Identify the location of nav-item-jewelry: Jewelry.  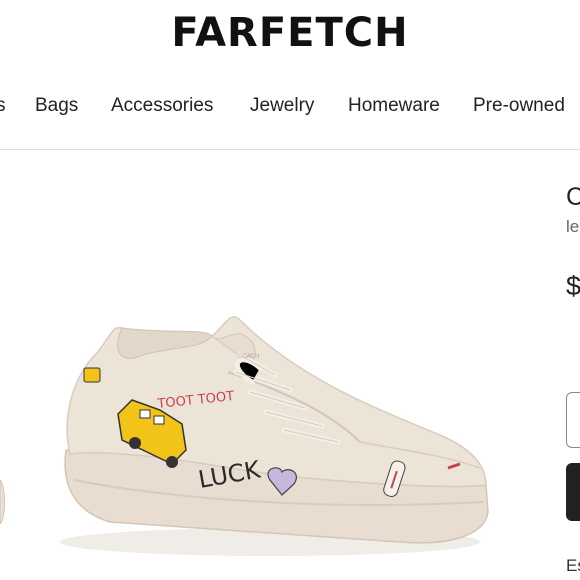
(282, 106).